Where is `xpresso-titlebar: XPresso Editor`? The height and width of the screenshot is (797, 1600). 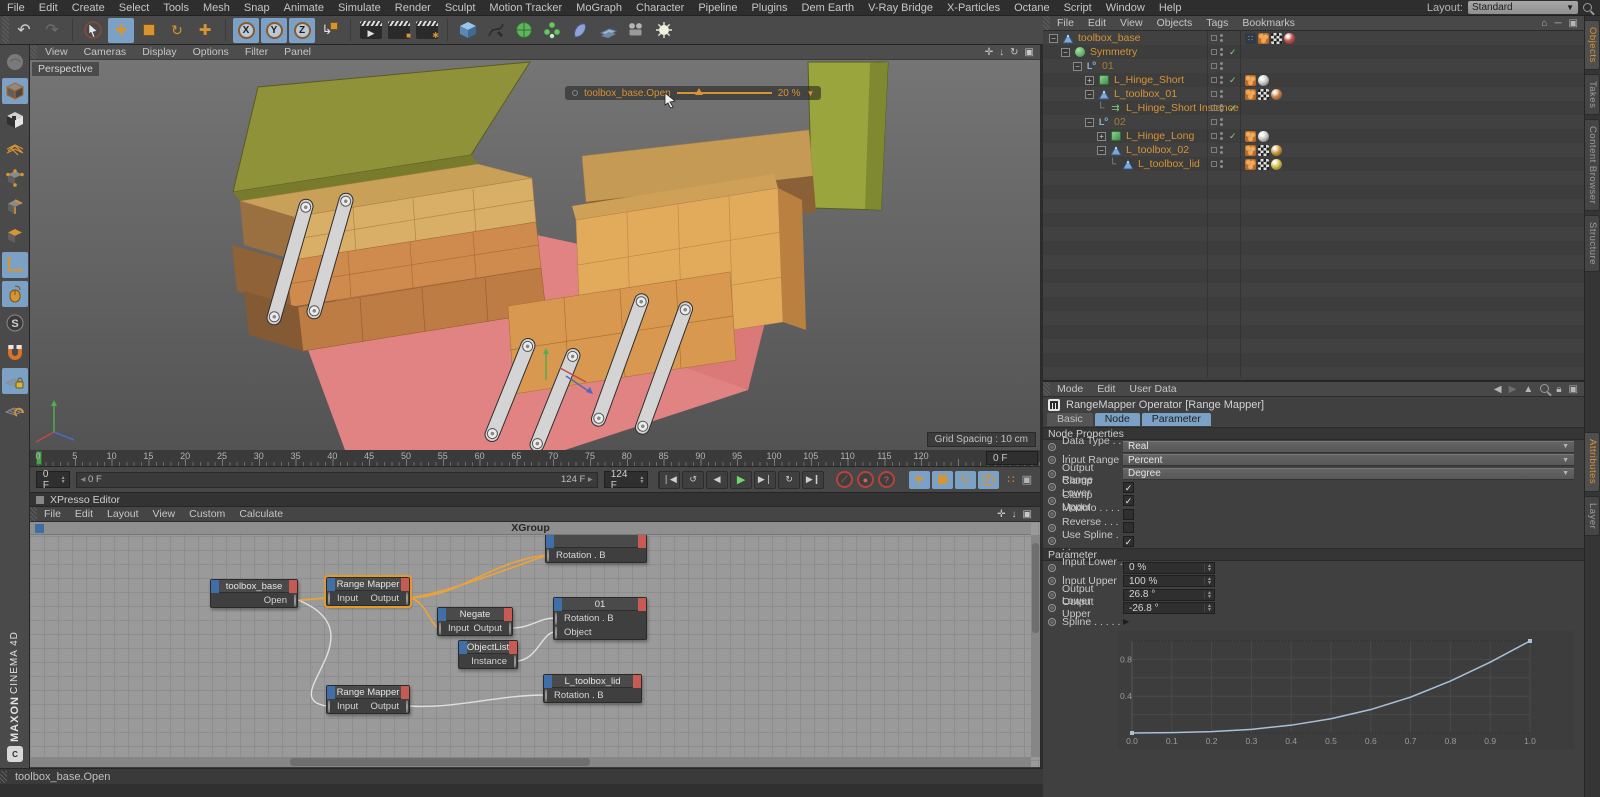
xpresso-titlebar: XPresso Editor is located at coordinates (535, 500).